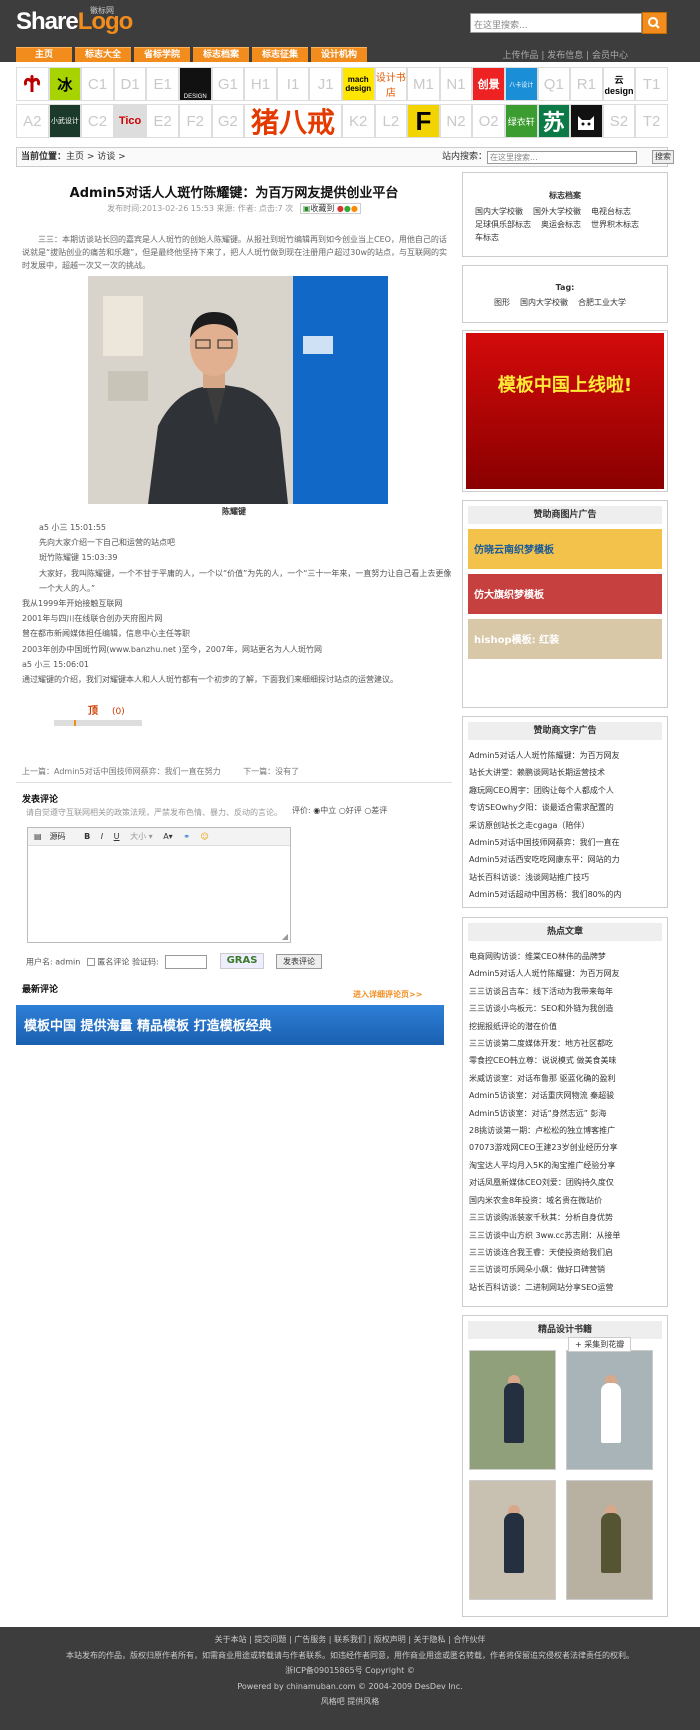 The height and width of the screenshot is (1730, 700). I want to click on nav-home: 主页, so click(44, 54).